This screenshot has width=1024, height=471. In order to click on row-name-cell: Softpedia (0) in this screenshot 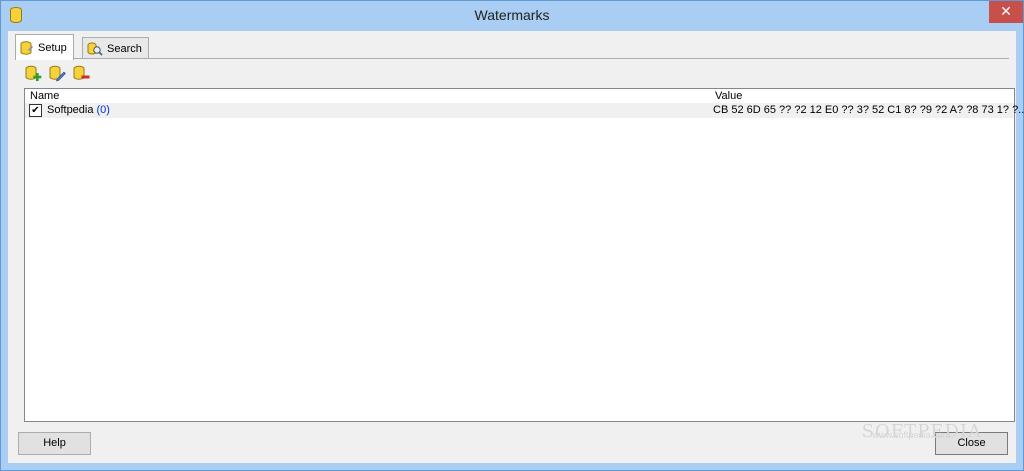, I will do `click(78, 110)`.